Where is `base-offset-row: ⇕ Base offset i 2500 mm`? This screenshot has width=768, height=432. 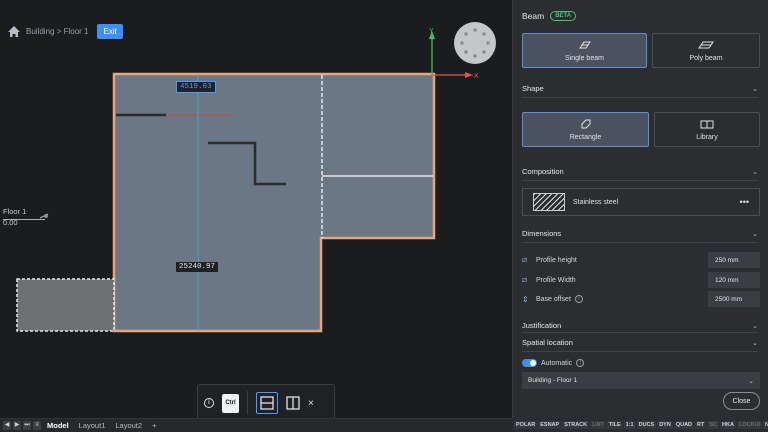 base-offset-row: ⇕ Base offset i 2500 mm is located at coordinates (641, 299).